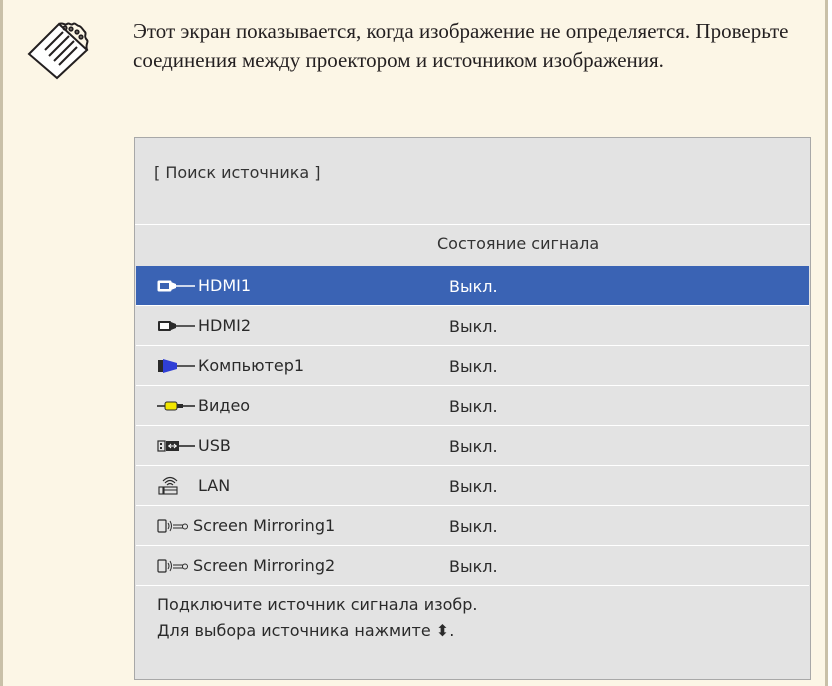  Describe the element at coordinates (264, 525) in the screenshot. I see `source-name: Screen Mirroring1` at that location.